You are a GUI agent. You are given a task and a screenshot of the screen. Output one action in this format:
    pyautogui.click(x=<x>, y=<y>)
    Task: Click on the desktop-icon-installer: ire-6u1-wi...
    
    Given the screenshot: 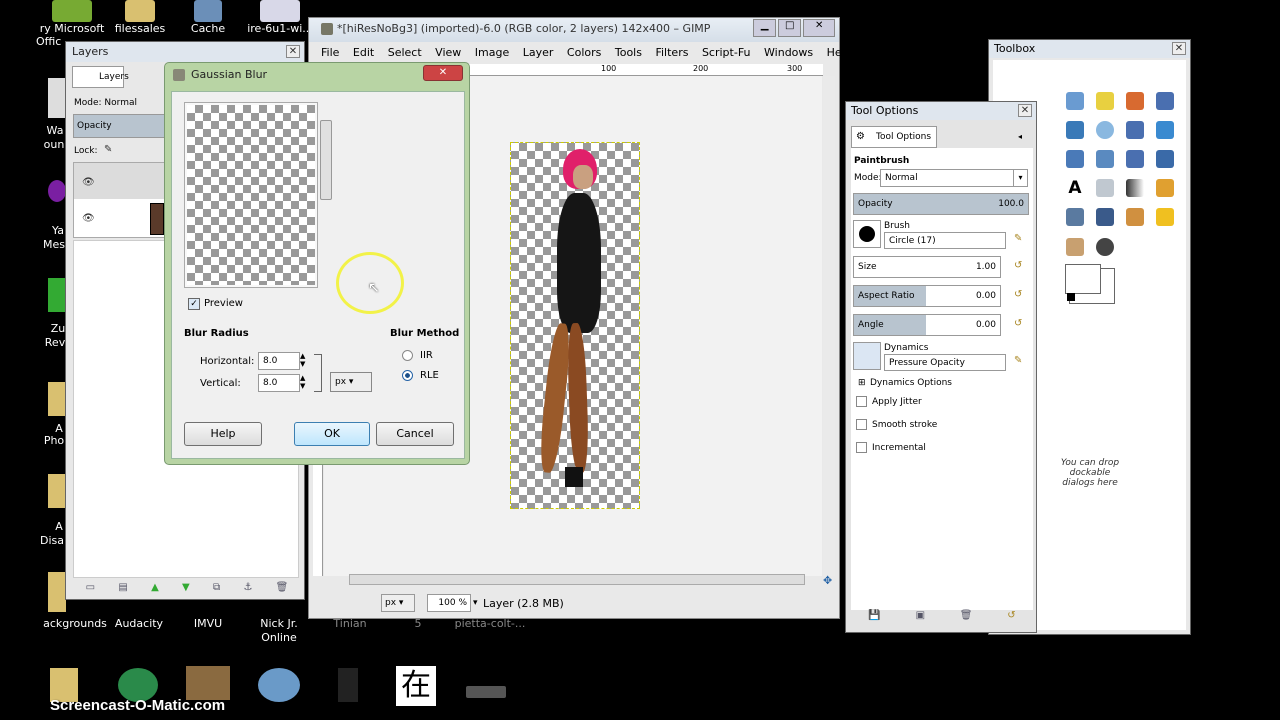 What is the action you would take?
    pyautogui.click(x=280, y=17)
    